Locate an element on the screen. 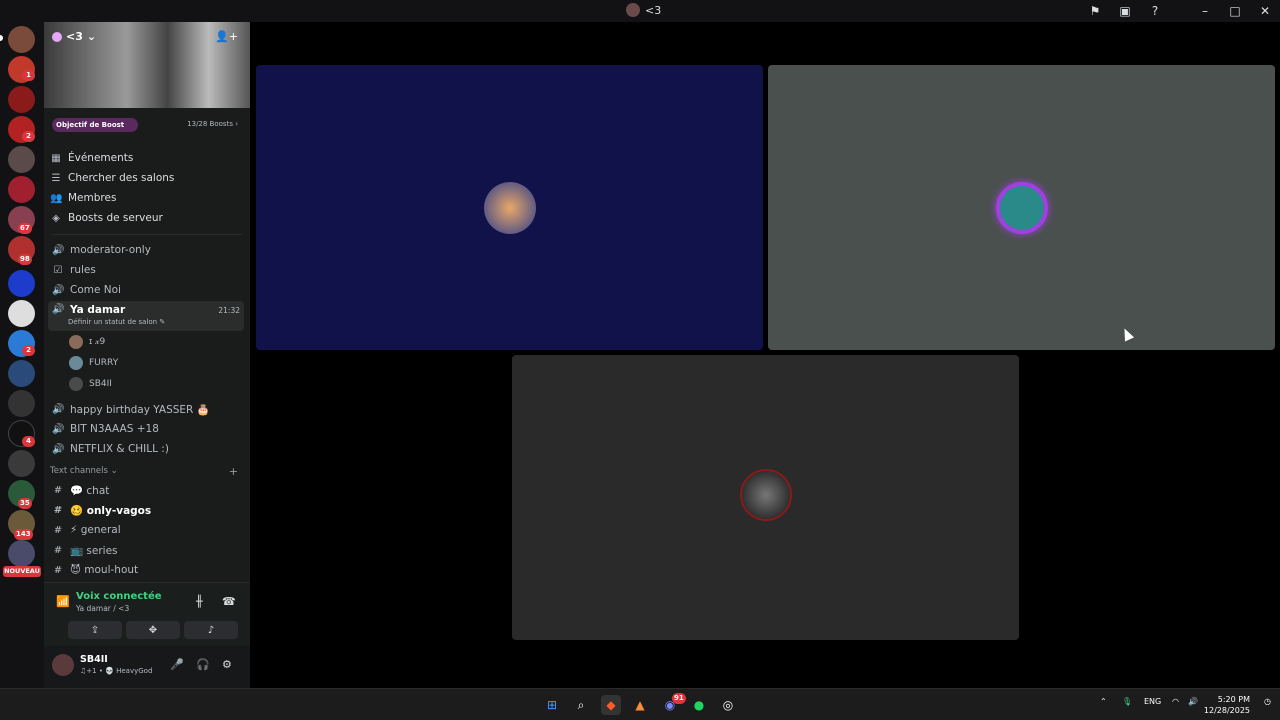  activities-icon: ✥ is located at coordinates (153, 630).